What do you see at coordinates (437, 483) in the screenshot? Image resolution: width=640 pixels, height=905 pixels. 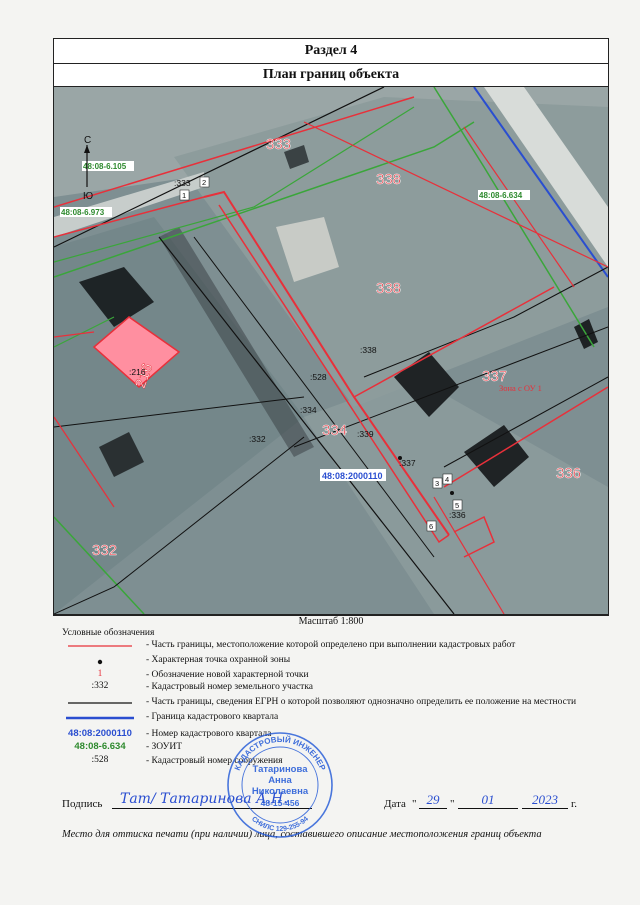 I see `point-3-label: 3` at bounding box center [437, 483].